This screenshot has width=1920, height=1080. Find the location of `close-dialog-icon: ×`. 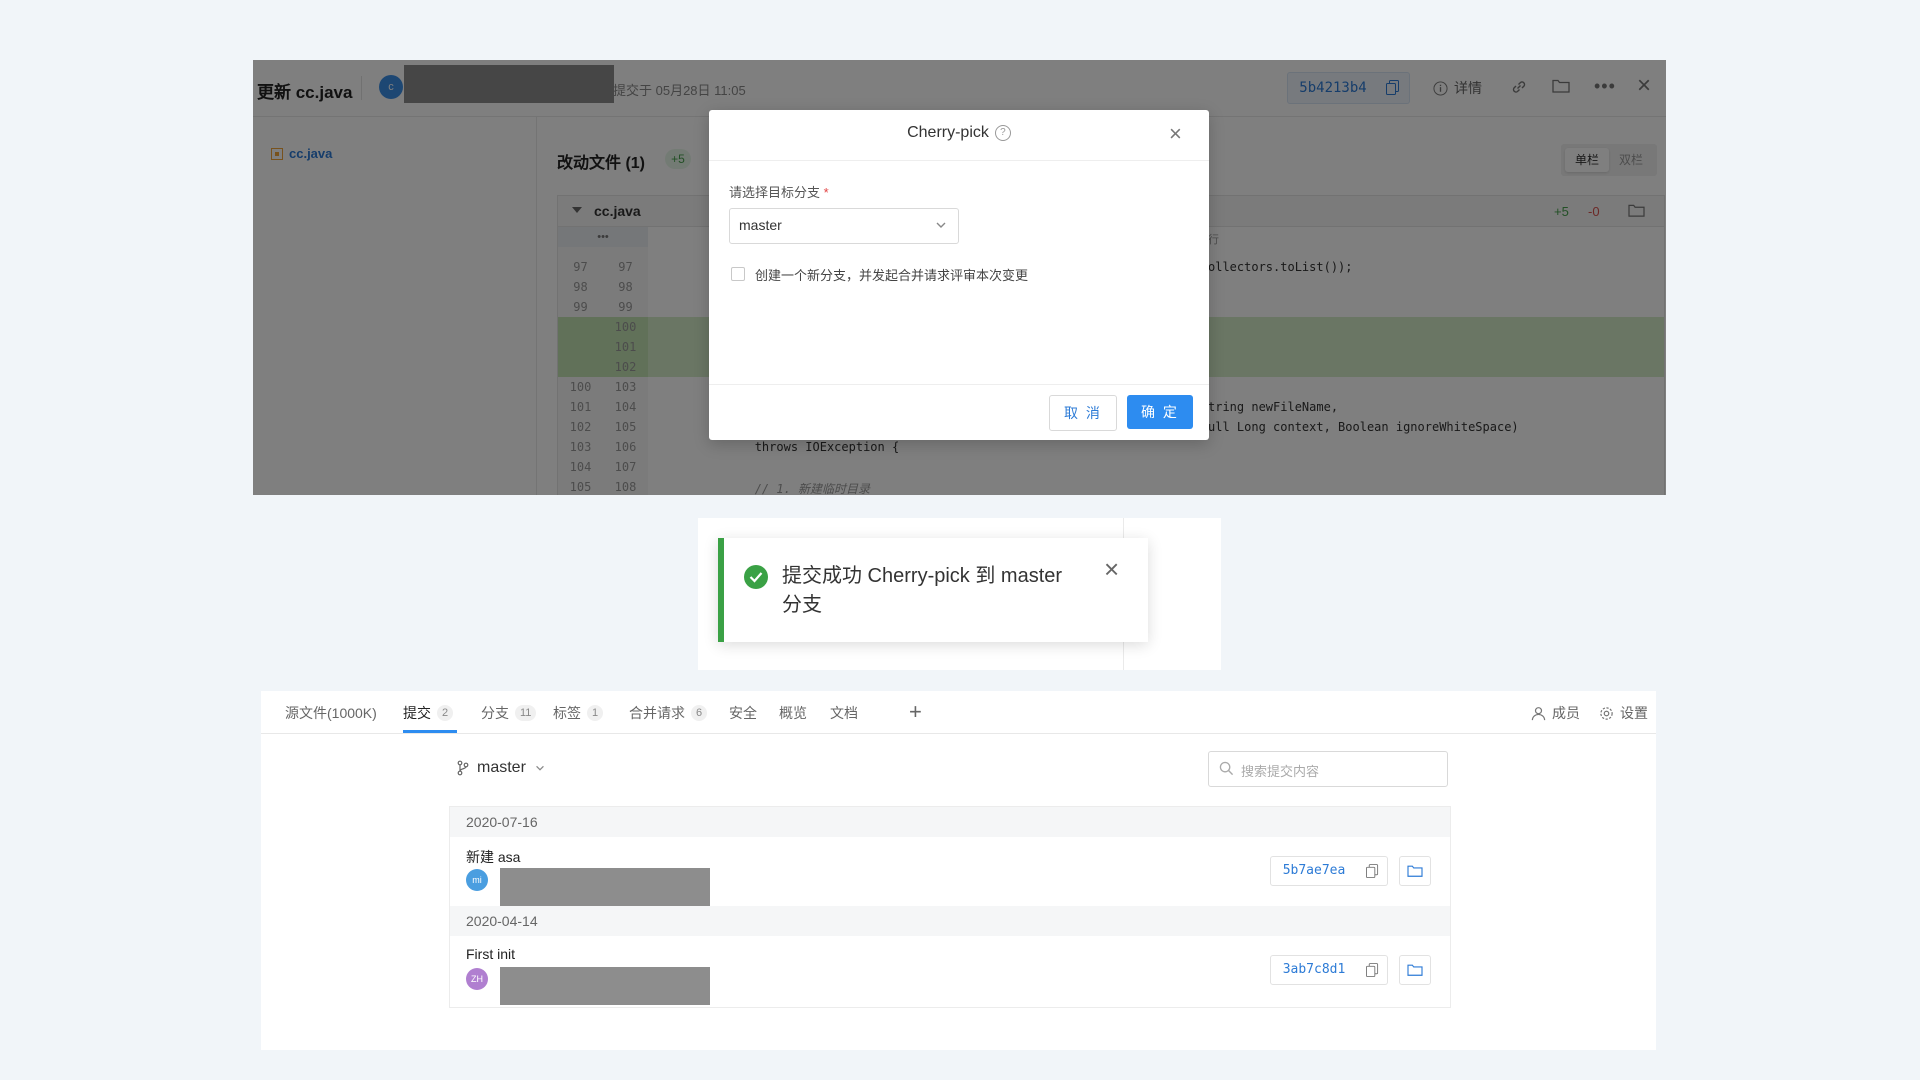

close-dialog-icon: × is located at coordinates (1175, 134).